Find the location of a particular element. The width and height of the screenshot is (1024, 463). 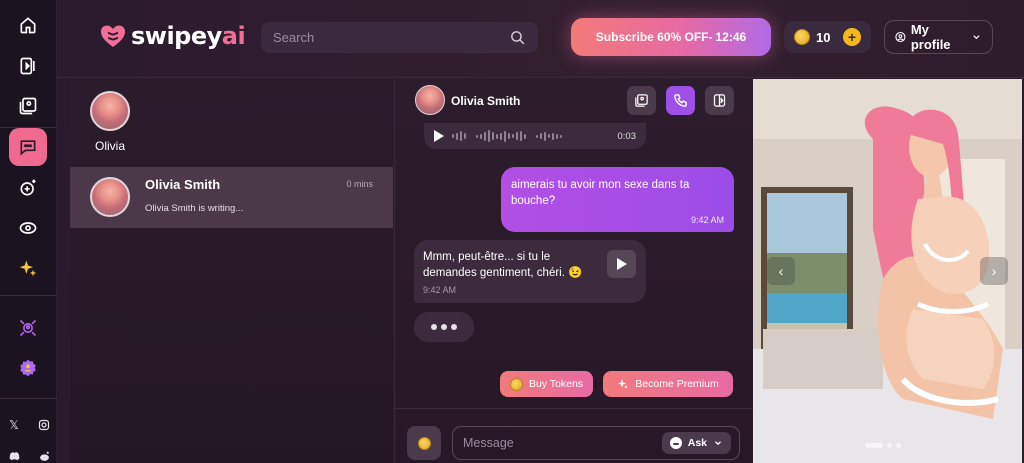

chat-gallery-button is located at coordinates (641, 100).